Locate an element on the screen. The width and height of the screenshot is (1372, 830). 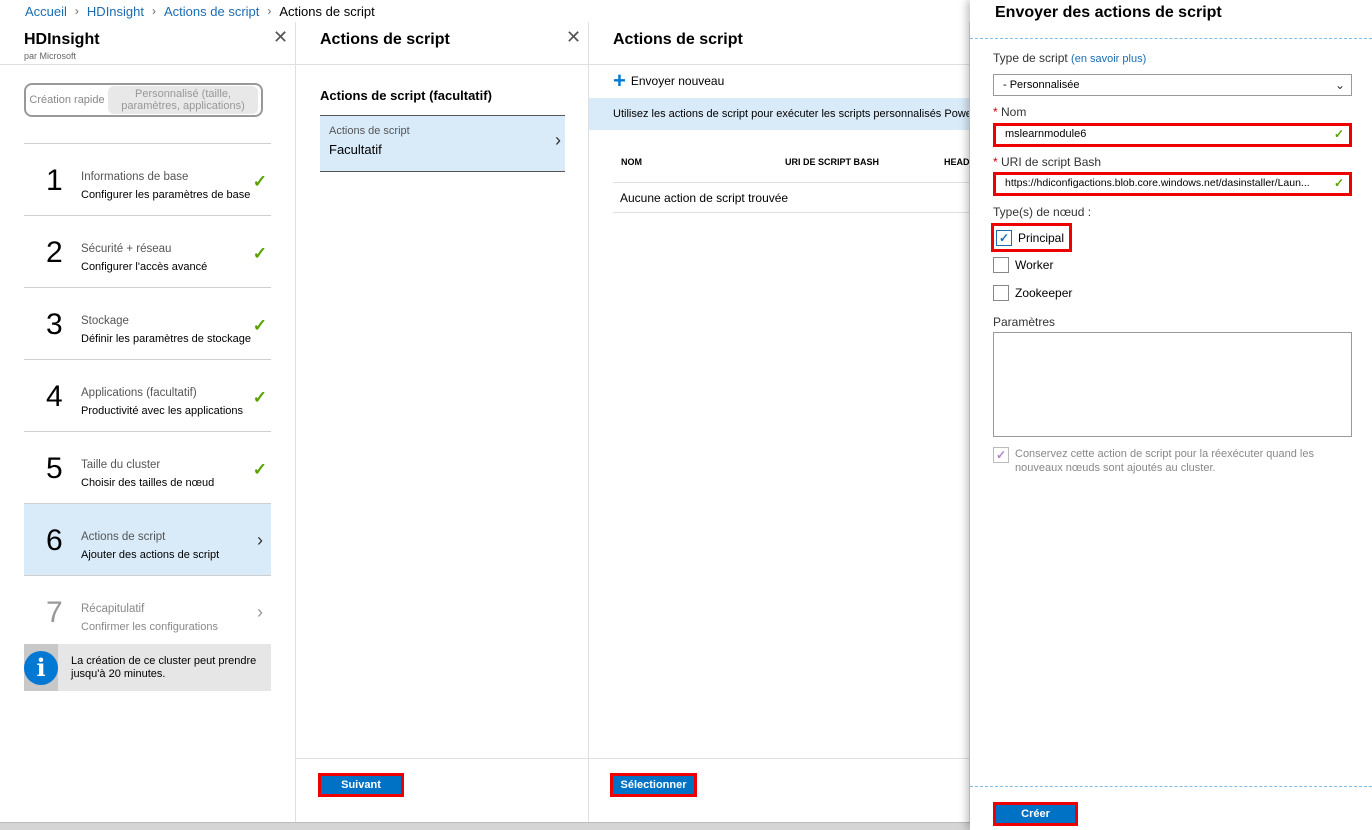
step-subtitle: Confirmer les configurations is located at coordinates (149, 627).